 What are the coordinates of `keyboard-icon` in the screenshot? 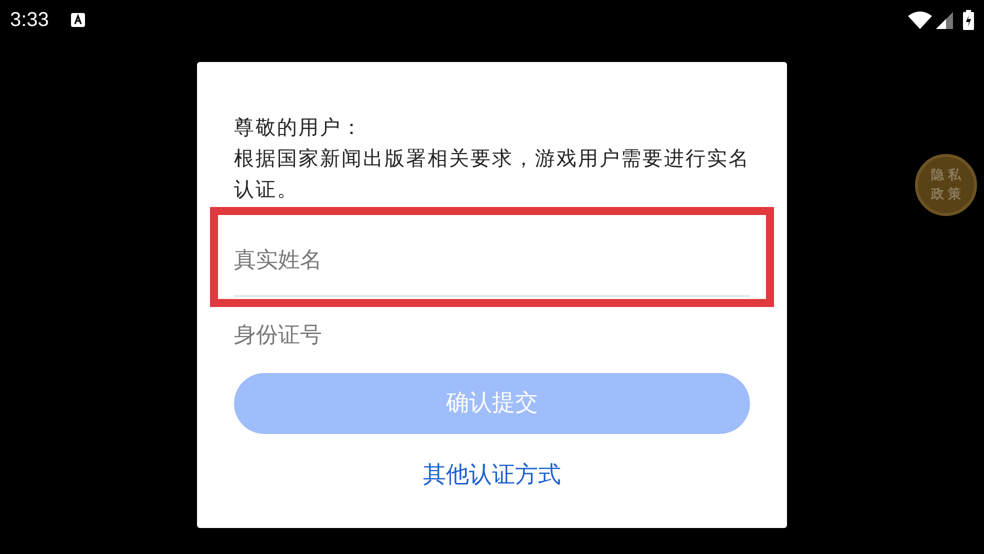 It's located at (77, 20).